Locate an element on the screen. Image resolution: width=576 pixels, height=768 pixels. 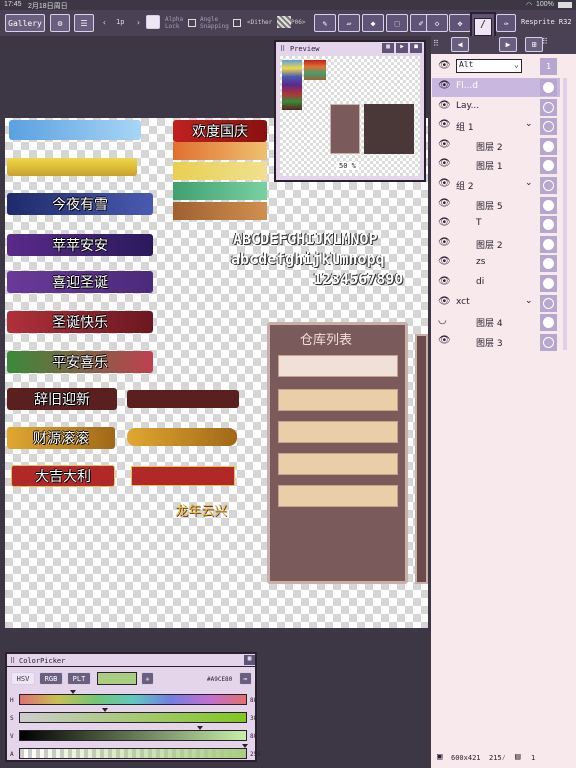
layer-row: 👁 组 2 ⌄ is located at coordinates (496, 185).